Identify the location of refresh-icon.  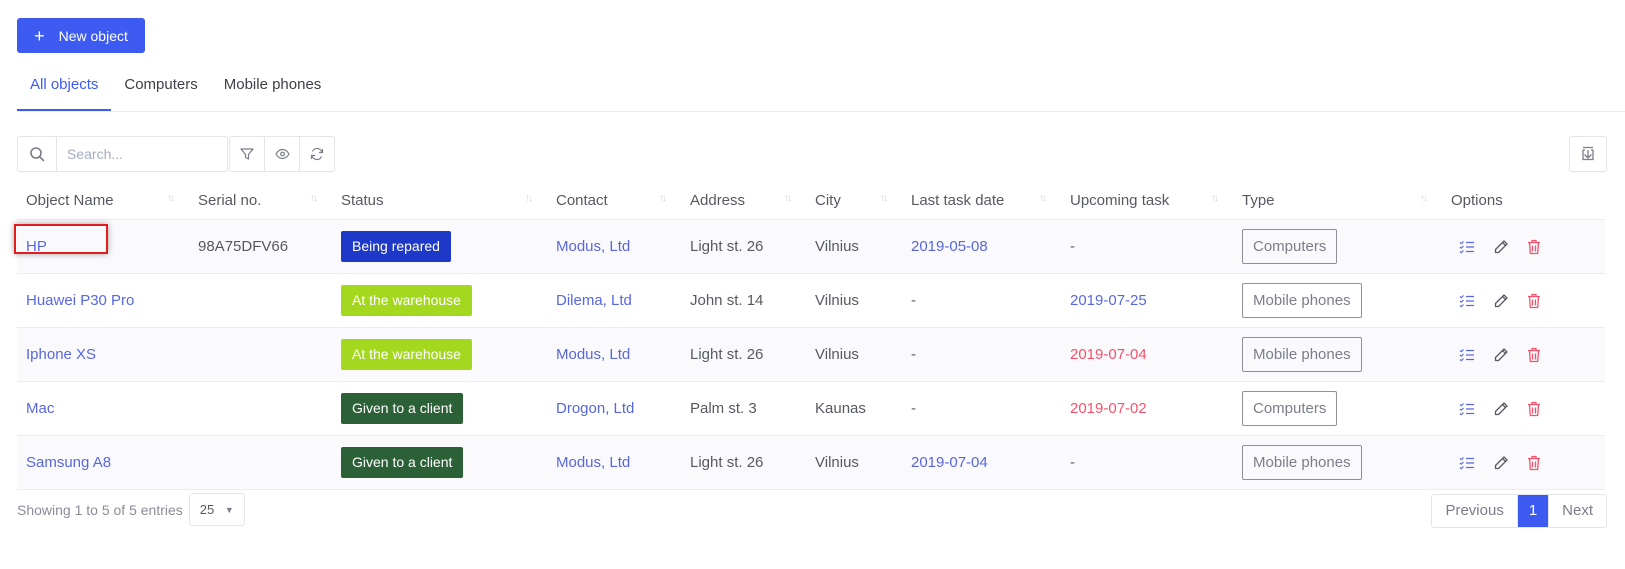
(317, 154).